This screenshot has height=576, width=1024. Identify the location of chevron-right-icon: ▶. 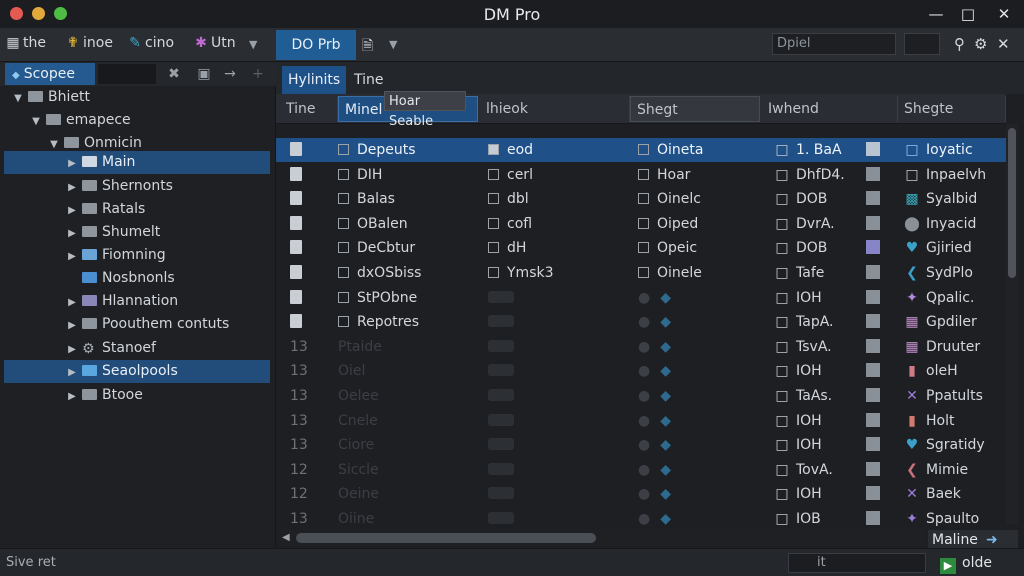
(72, 396).